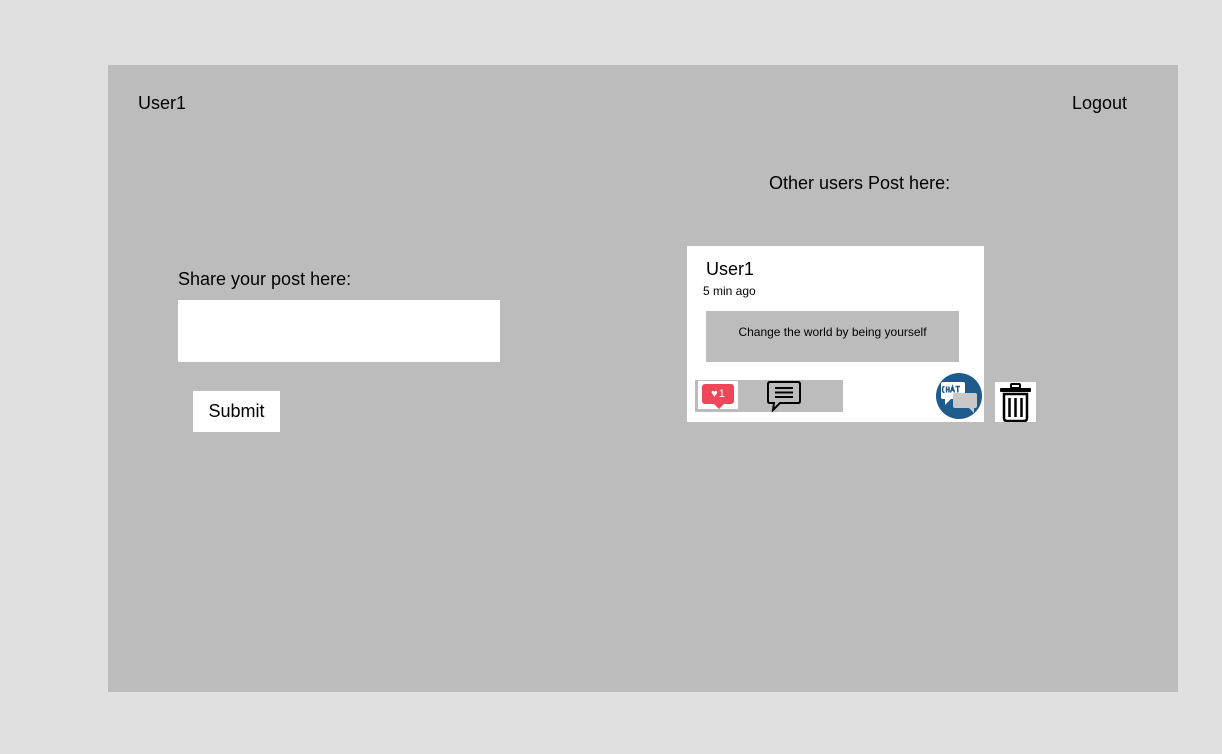 The width and height of the screenshot is (1222, 754). I want to click on trash-icon, so click(1015, 403).